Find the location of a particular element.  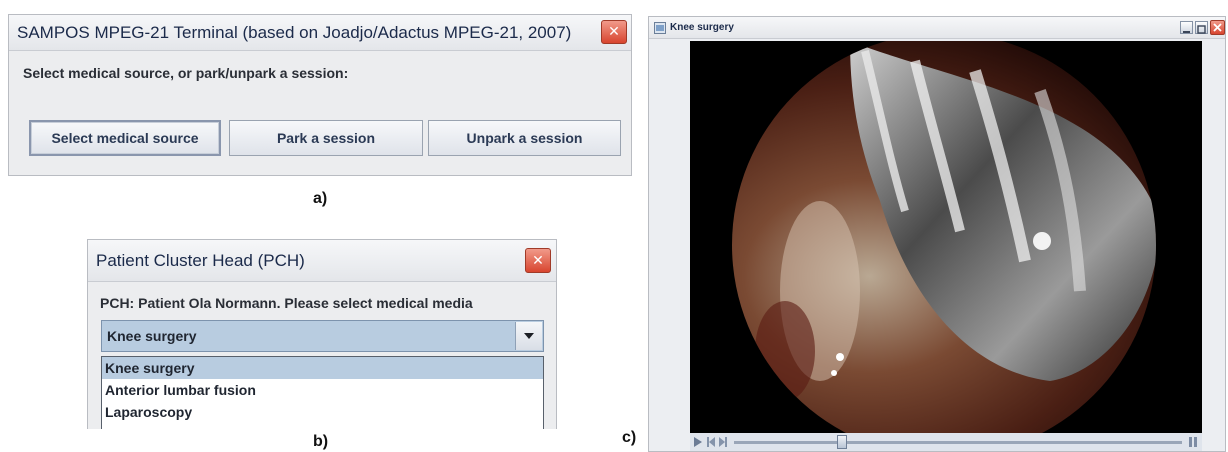

app-icon is located at coordinates (660, 28).